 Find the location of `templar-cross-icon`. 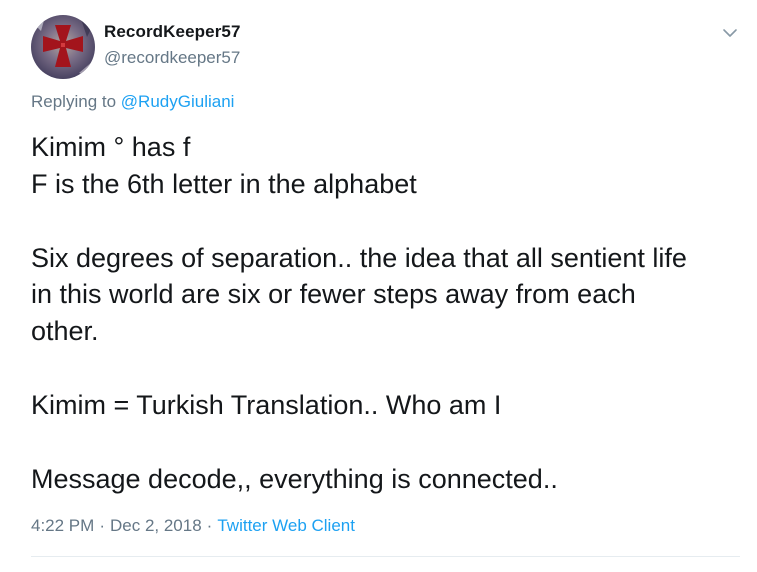

templar-cross-icon is located at coordinates (63, 47).